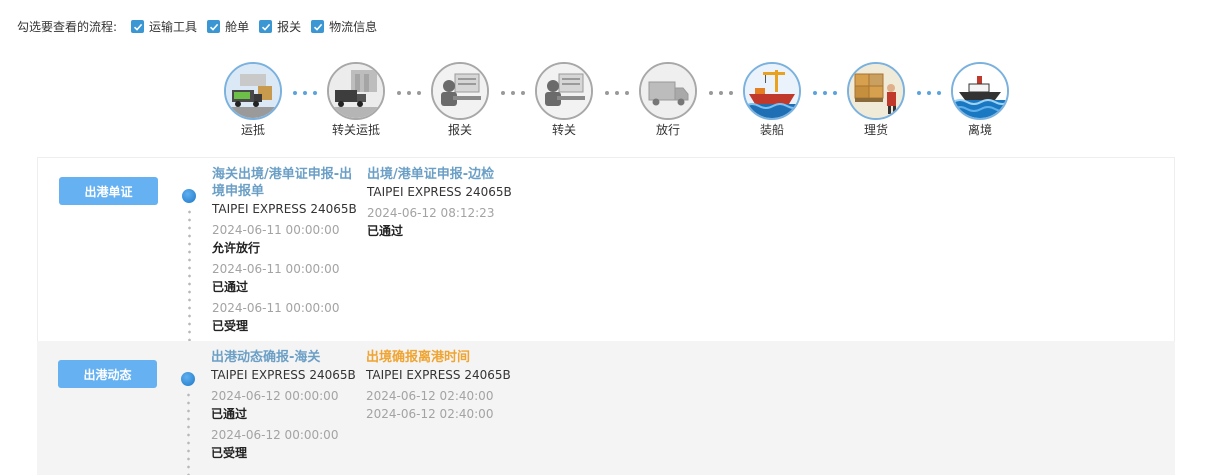  I want to click on transfer-truck-icon, so click(356, 91).